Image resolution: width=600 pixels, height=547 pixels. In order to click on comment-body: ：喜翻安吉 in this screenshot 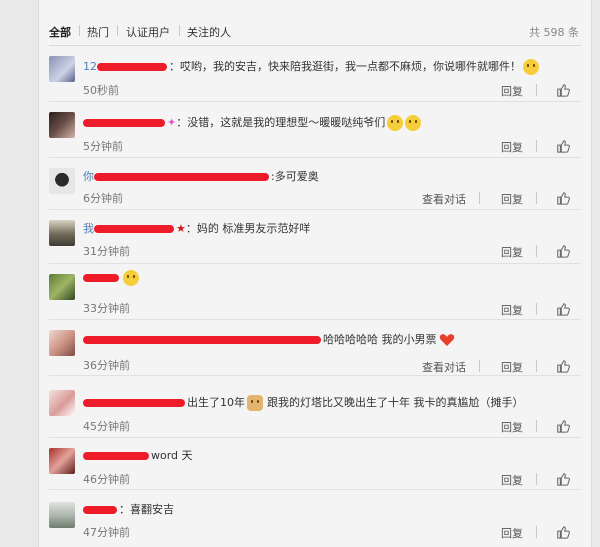, I will do `click(146, 509)`.